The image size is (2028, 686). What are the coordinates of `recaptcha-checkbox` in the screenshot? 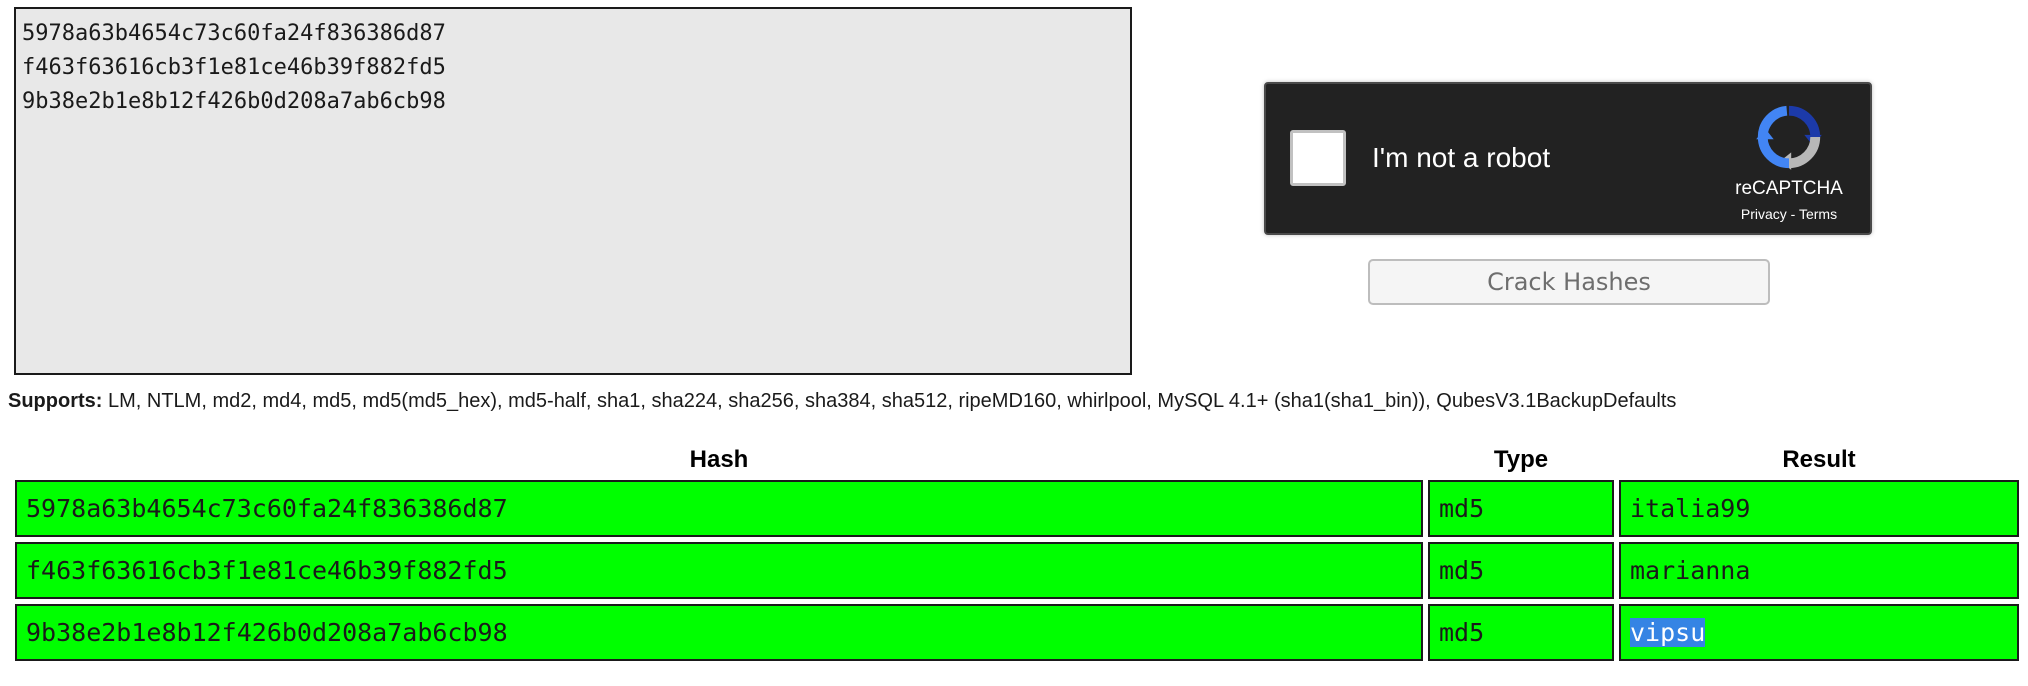 It's located at (1318, 158).